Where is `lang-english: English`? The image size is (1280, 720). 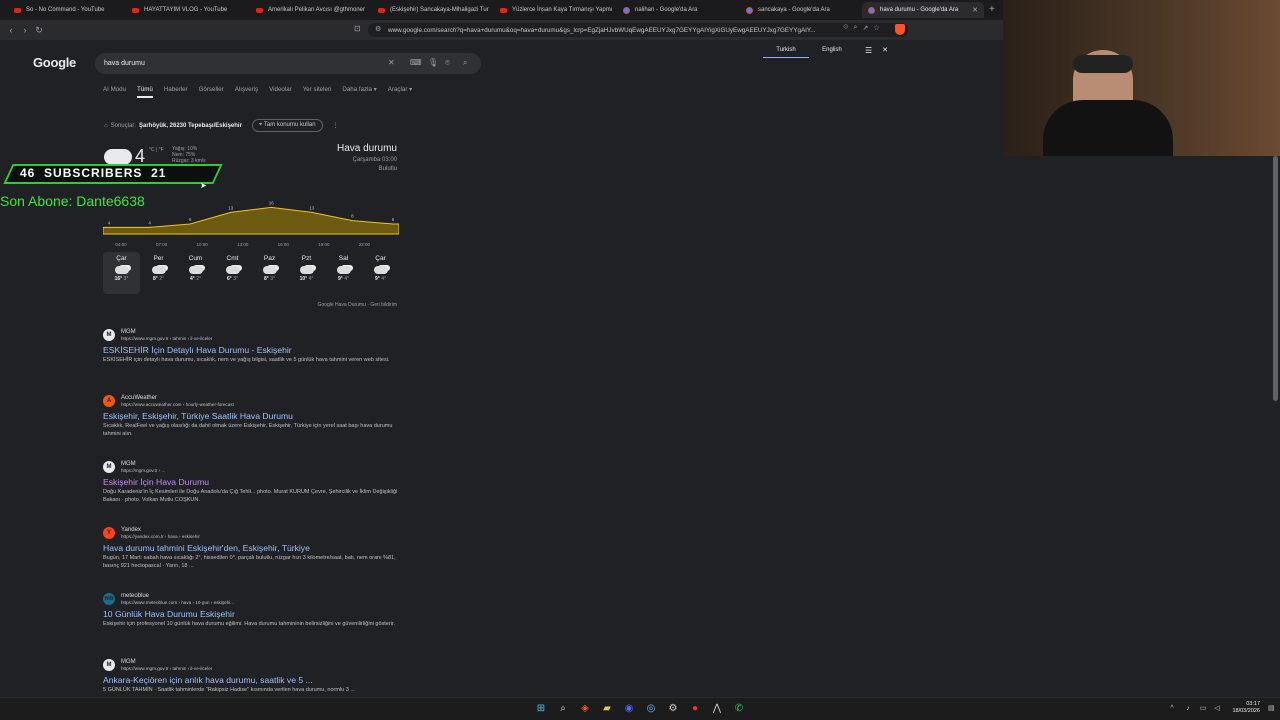 lang-english: English is located at coordinates (832, 50).